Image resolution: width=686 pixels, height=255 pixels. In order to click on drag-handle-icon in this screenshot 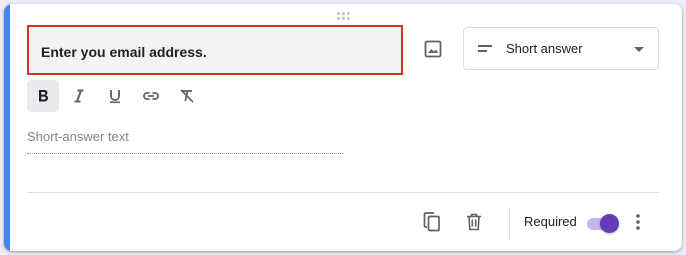, I will do `click(344, 16)`.